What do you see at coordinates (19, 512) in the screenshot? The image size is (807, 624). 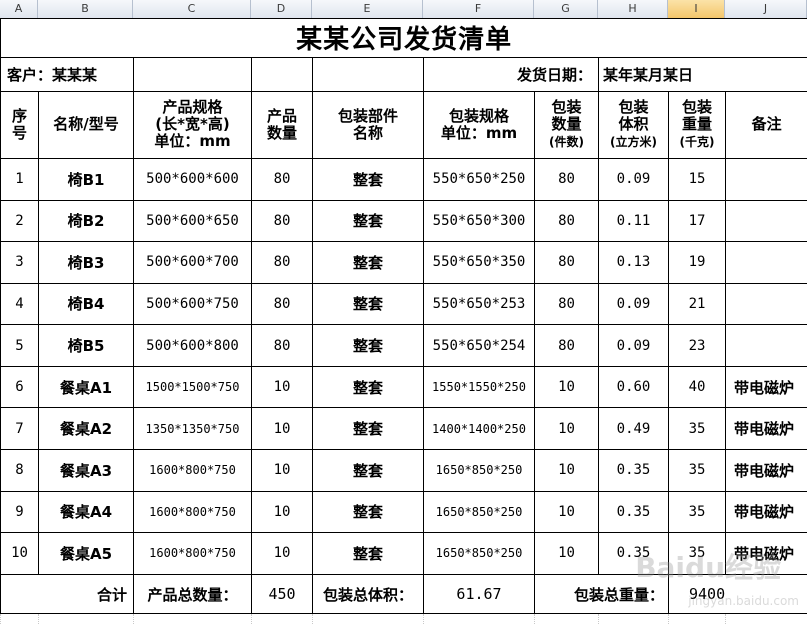 I see `seq-cell: 9` at bounding box center [19, 512].